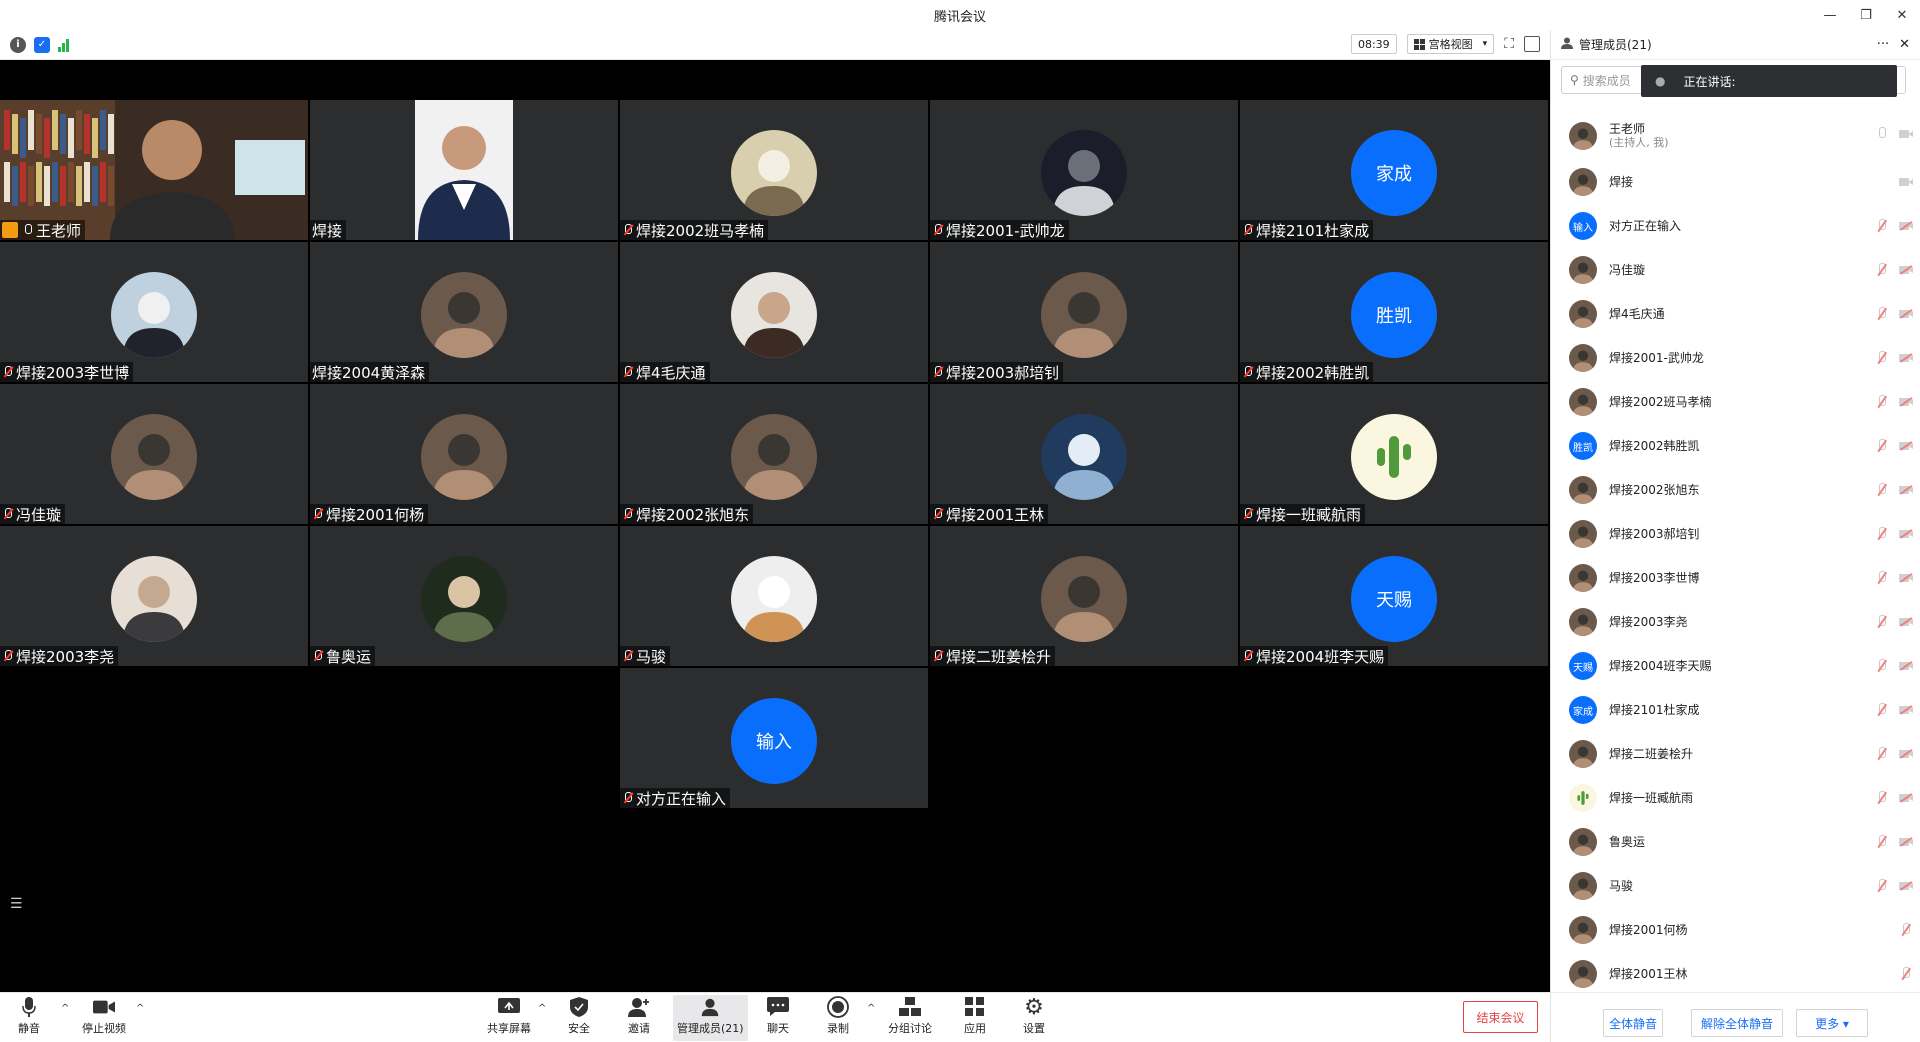  I want to click on video-tile: 焊接2003李世博, so click(154, 312).